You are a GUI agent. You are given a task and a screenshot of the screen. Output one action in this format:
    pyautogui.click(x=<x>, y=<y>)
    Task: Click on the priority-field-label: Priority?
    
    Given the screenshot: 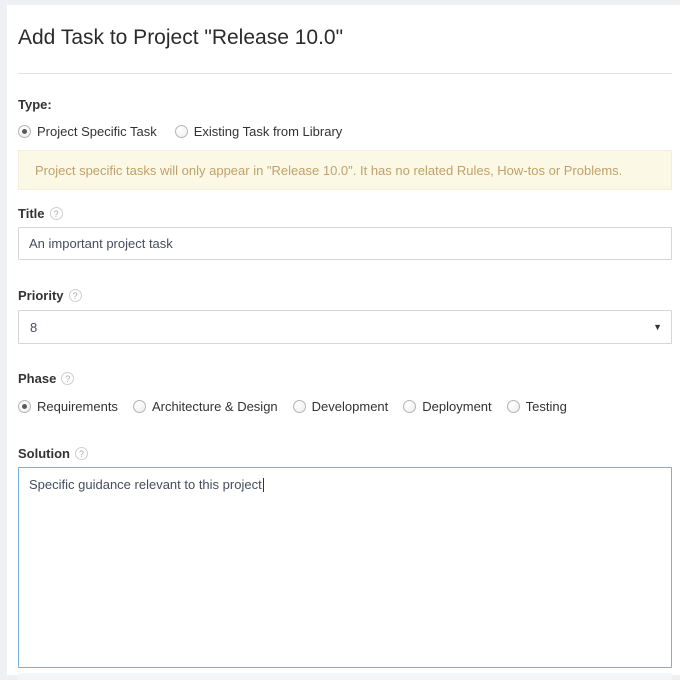 What is the action you would take?
    pyautogui.click(x=50, y=295)
    